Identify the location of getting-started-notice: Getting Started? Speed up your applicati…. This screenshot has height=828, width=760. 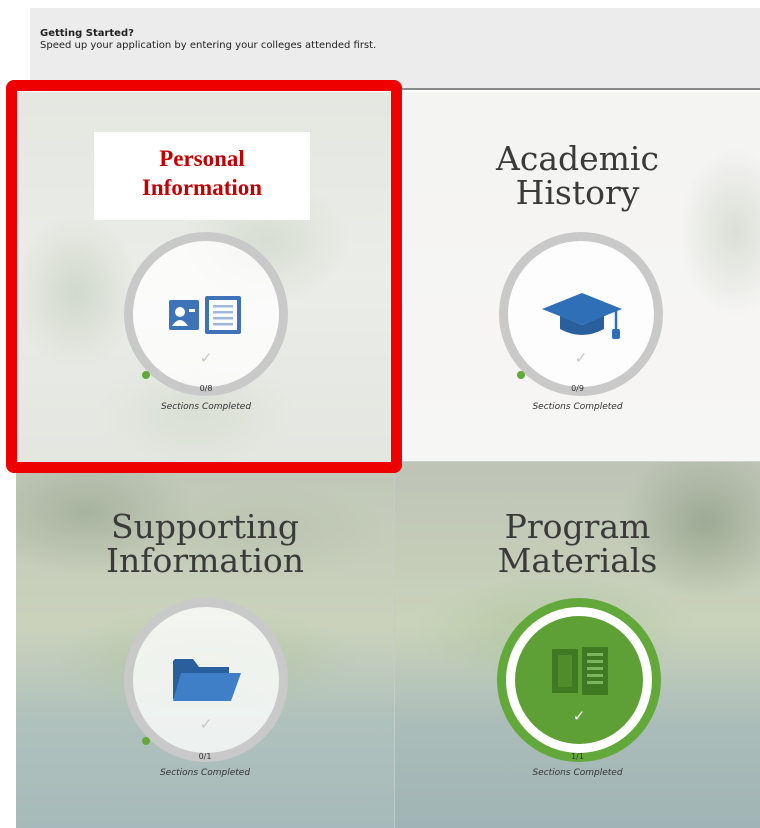
(395, 49).